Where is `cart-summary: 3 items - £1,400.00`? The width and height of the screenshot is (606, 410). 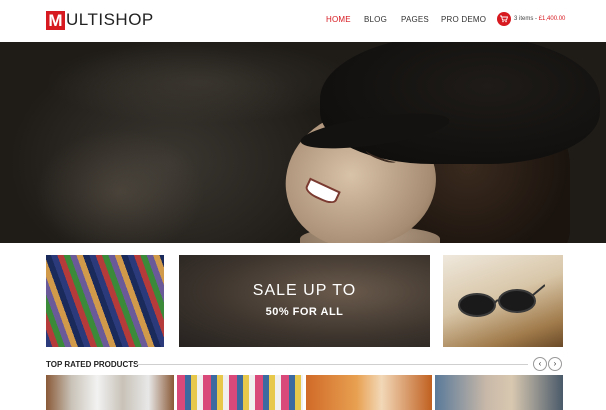
cart-summary: 3 items - £1,400.00 is located at coordinates (531, 19).